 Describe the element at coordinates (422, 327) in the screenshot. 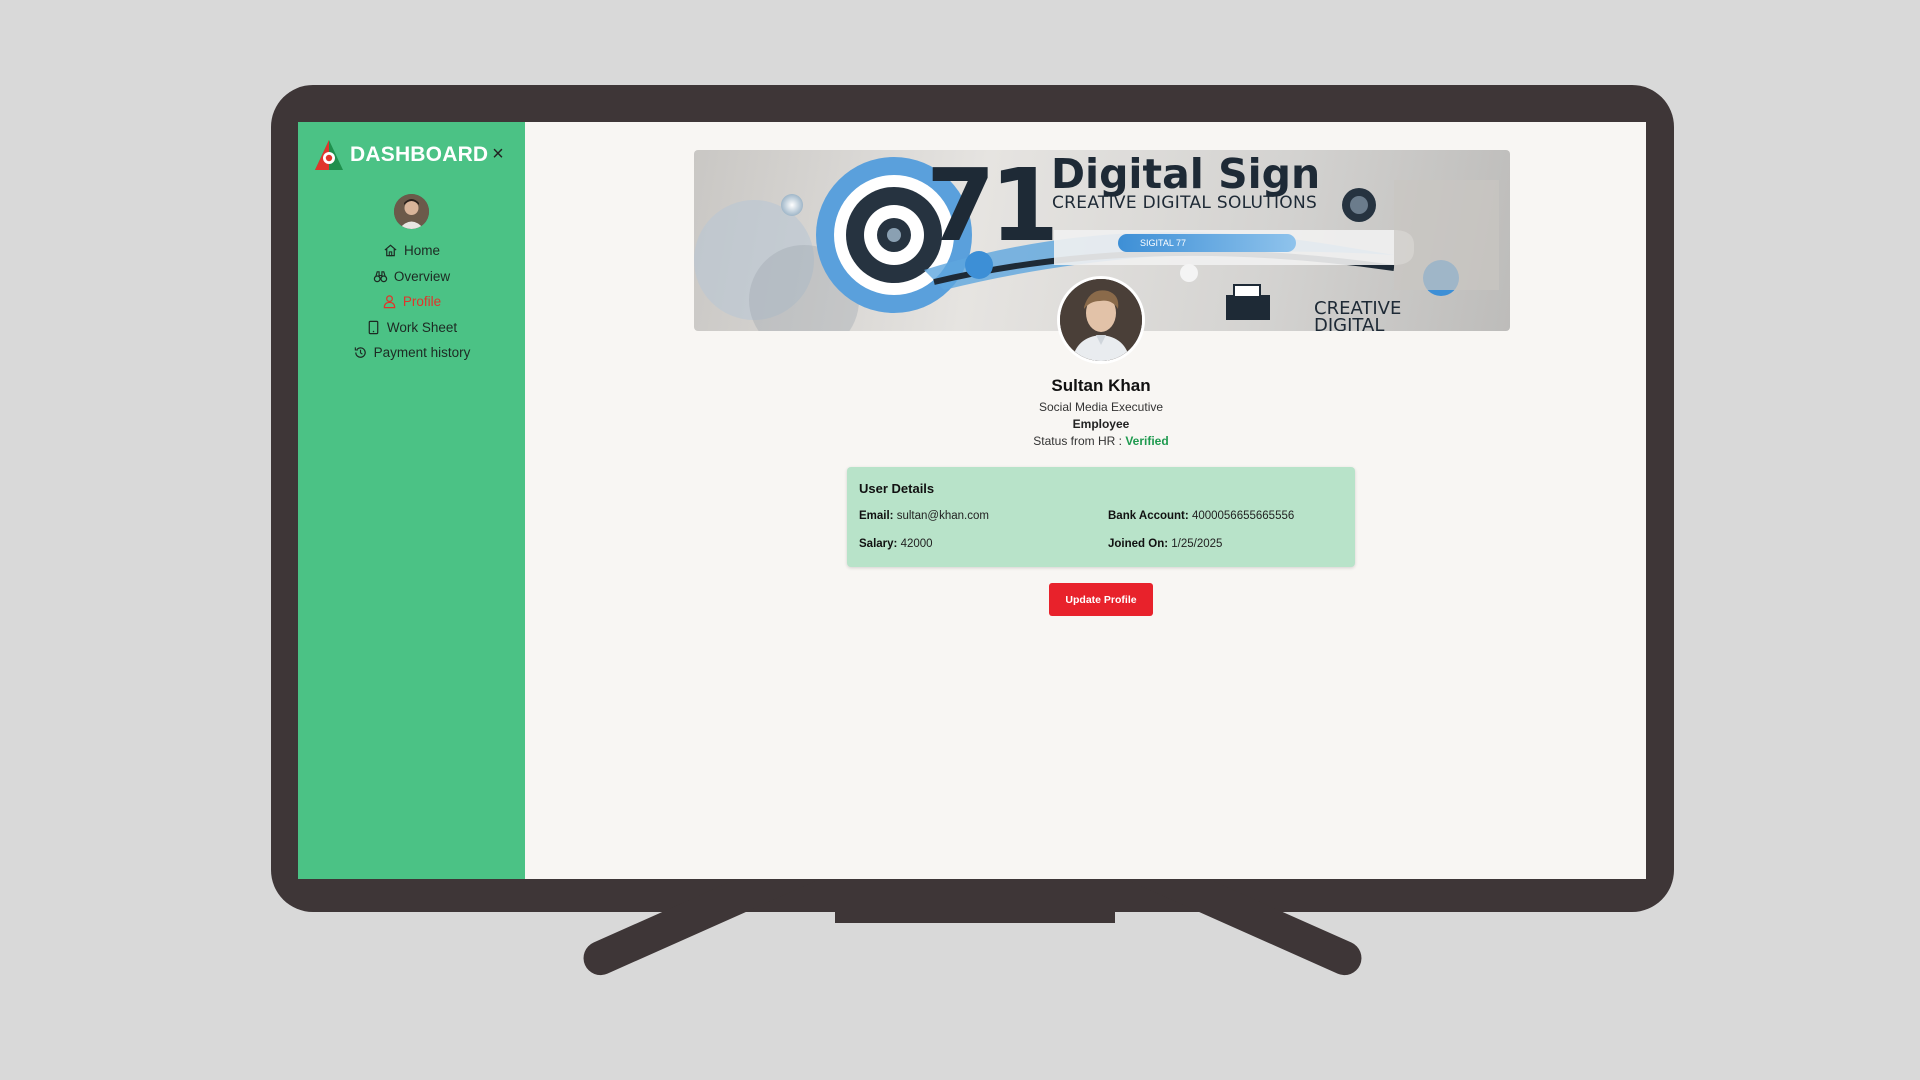

I see `sidebar-item-label: Work Sheet` at that location.